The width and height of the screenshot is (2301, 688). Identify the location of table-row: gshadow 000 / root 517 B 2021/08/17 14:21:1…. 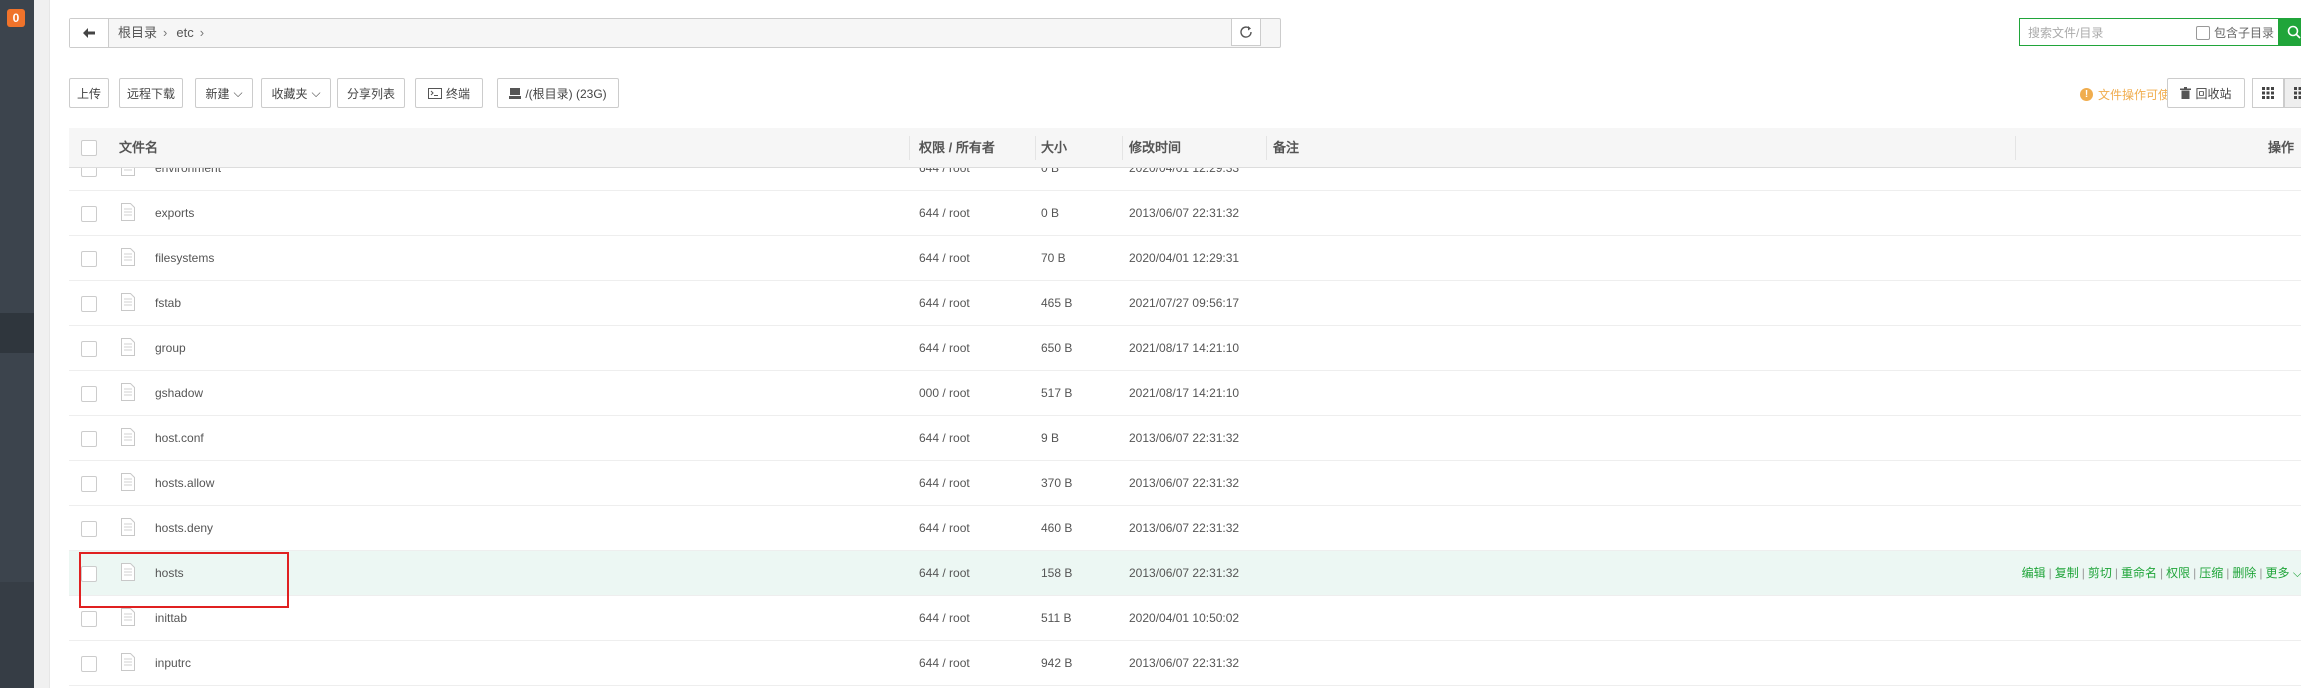
(1185, 393).